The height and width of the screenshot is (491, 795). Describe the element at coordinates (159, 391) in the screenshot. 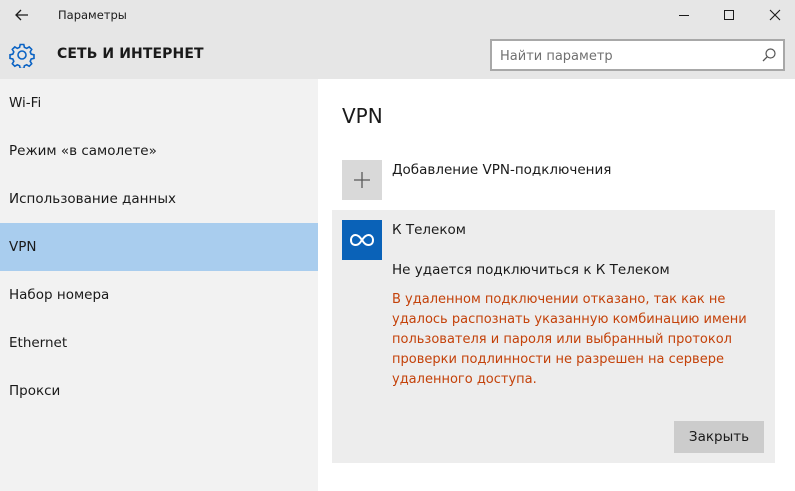

I see `sidebar-item-proxy: Прокси` at that location.